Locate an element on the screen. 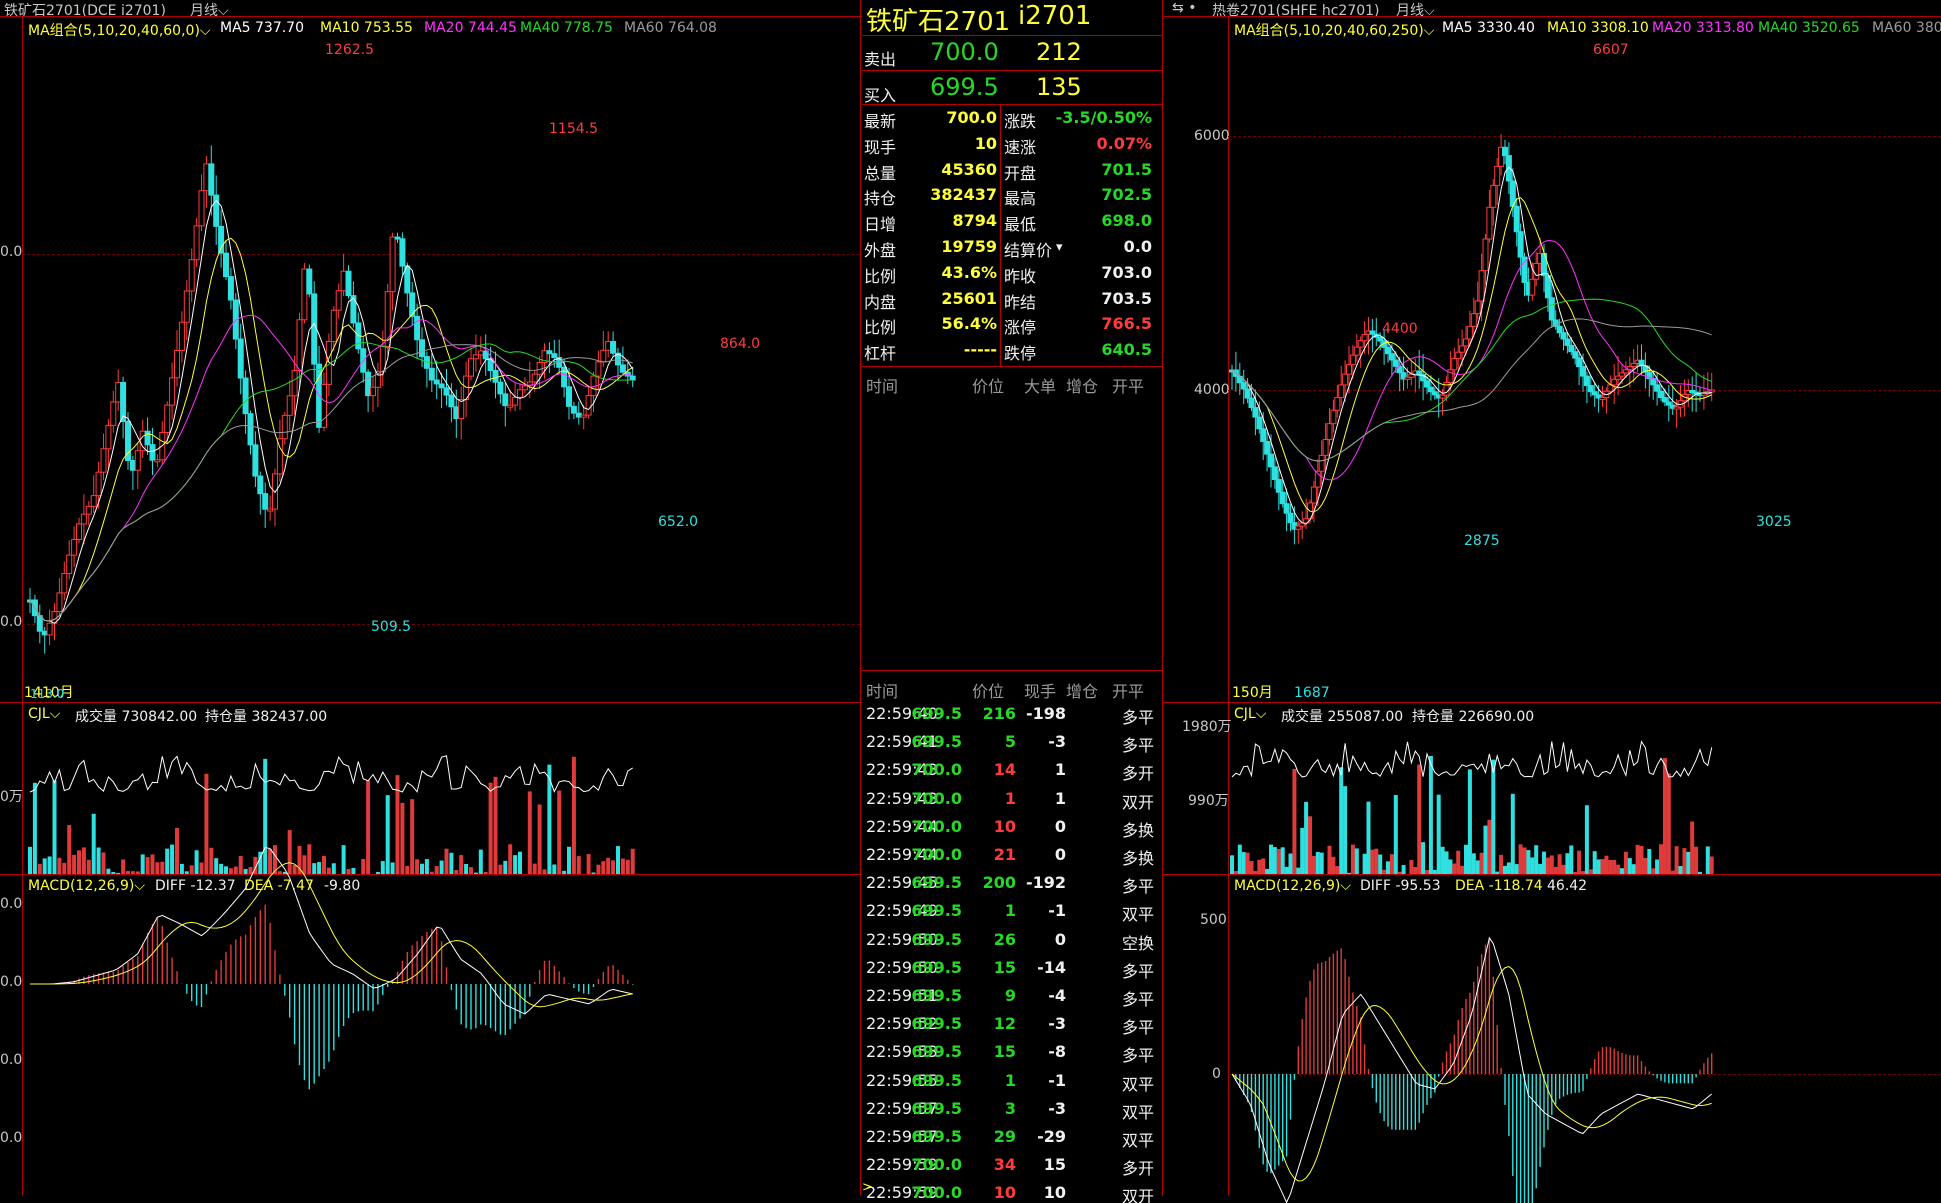  quote-value: 640.5 is located at coordinates (1126, 350).